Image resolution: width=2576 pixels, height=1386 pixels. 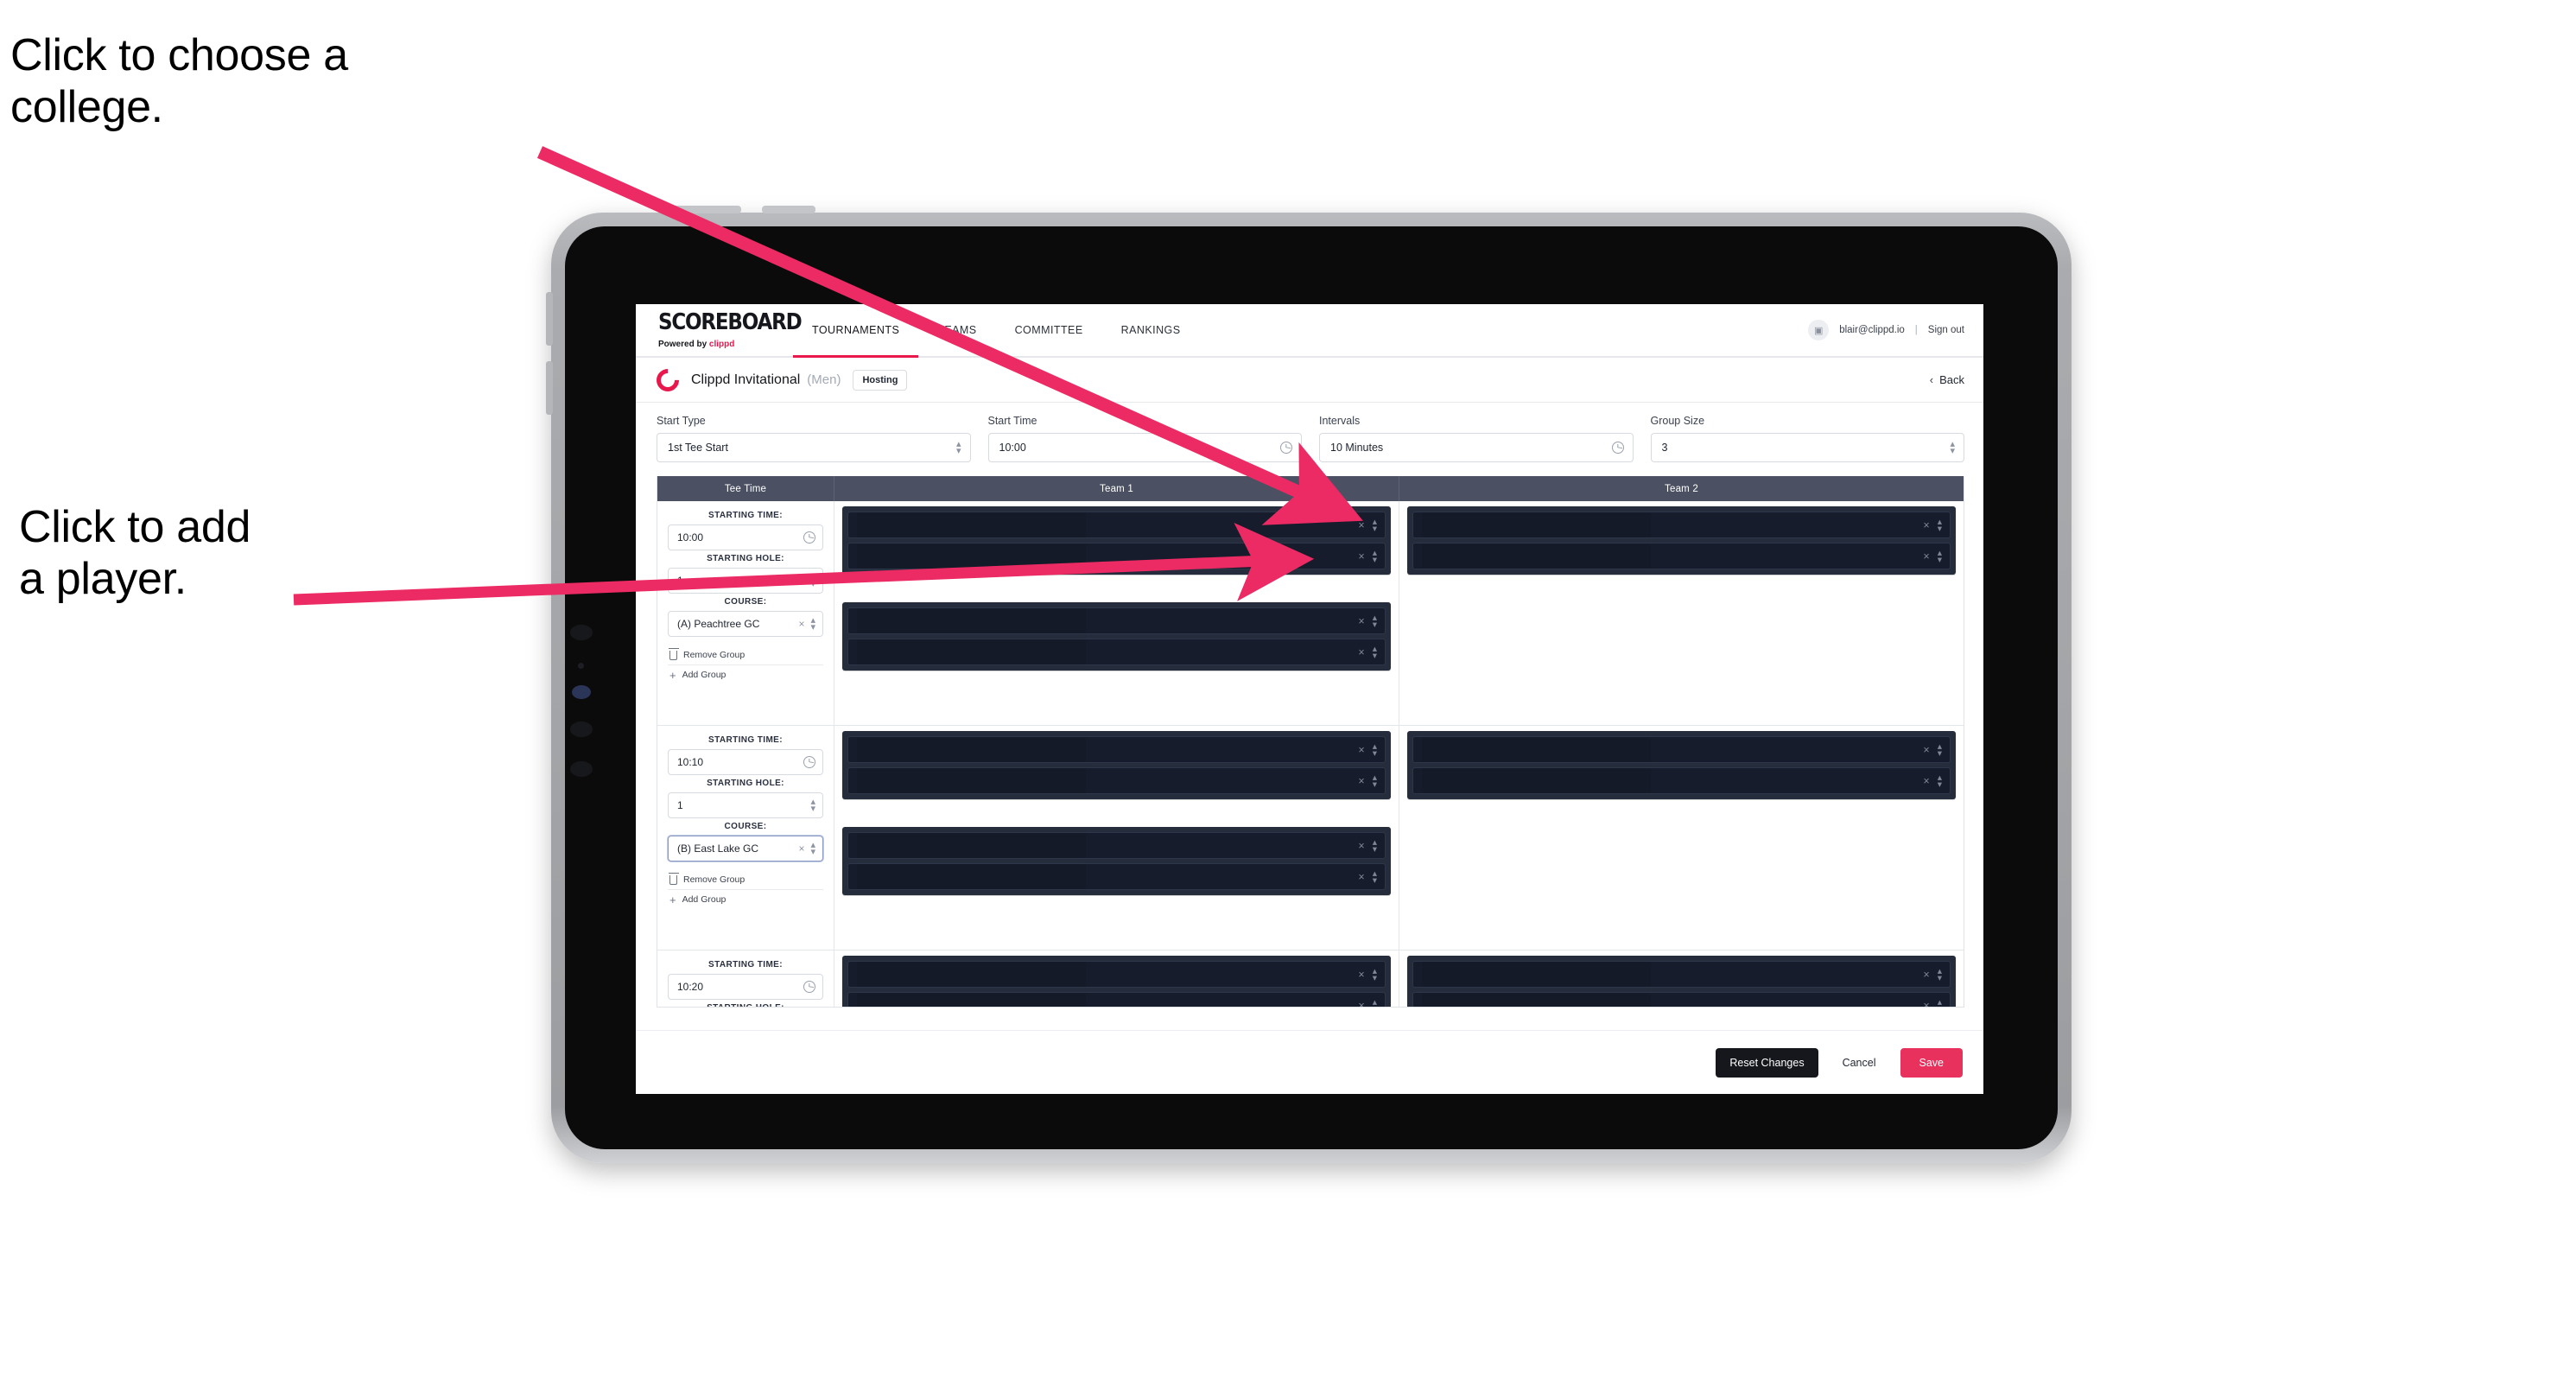 I want to click on intervals-input: 10 Minutes, so click(x=1476, y=447).